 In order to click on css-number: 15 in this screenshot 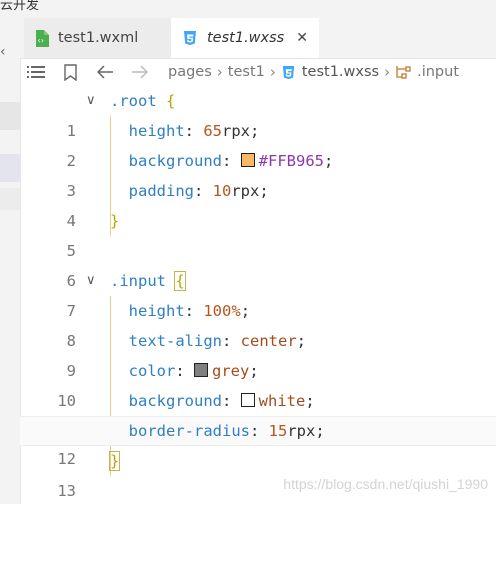, I will do `click(278, 431)`.